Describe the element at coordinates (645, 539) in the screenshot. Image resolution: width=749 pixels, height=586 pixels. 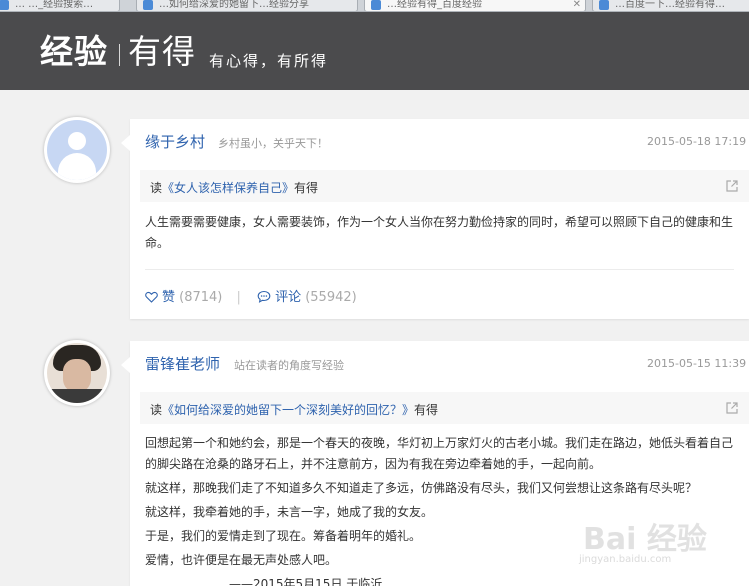
I see `watermark-logo: Bai 经验` at that location.